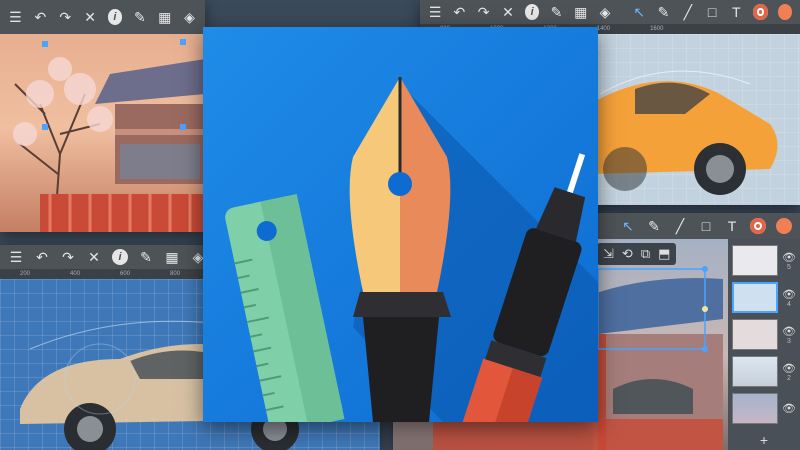  What do you see at coordinates (125, 274) in the screenshot?
I see `ruler-tick: 600` at bounding box center [125, 274].